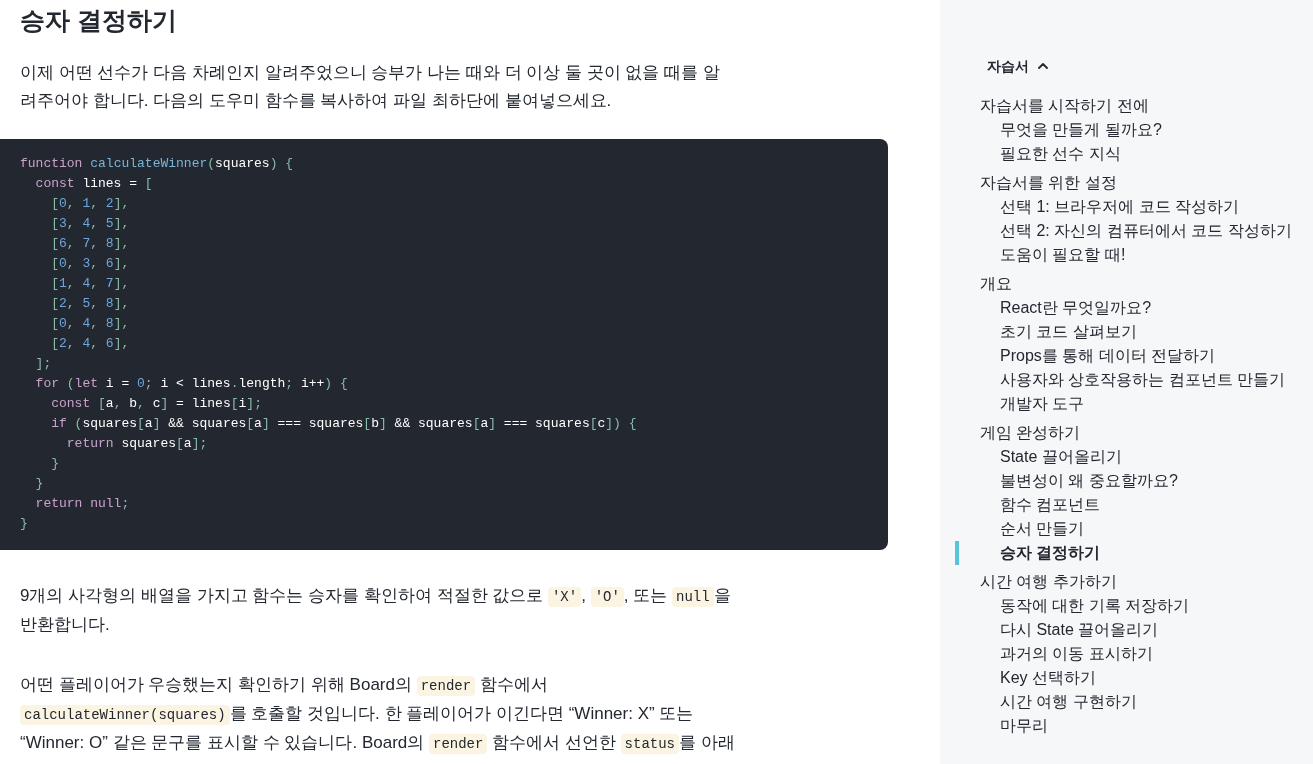  Describe the element at coordinates (1048, 678) in the screenshot. I see `sidebar-item: Key 선택하기` at that location.